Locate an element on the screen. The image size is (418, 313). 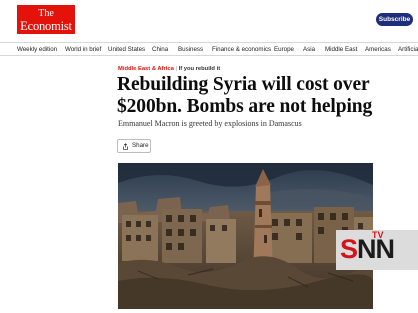
nav-item-asia: Asia is located at coordinates (309, 49).